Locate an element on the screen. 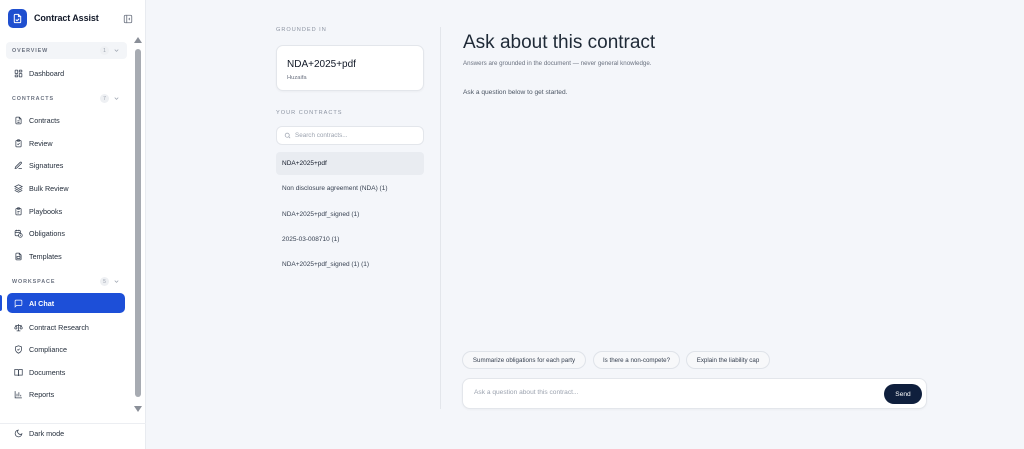 The height and width of the screenshot is (449, 1024). contract-list-item: Non disclosure agreement (NDA) (1) is located at coordinates (350, 188).